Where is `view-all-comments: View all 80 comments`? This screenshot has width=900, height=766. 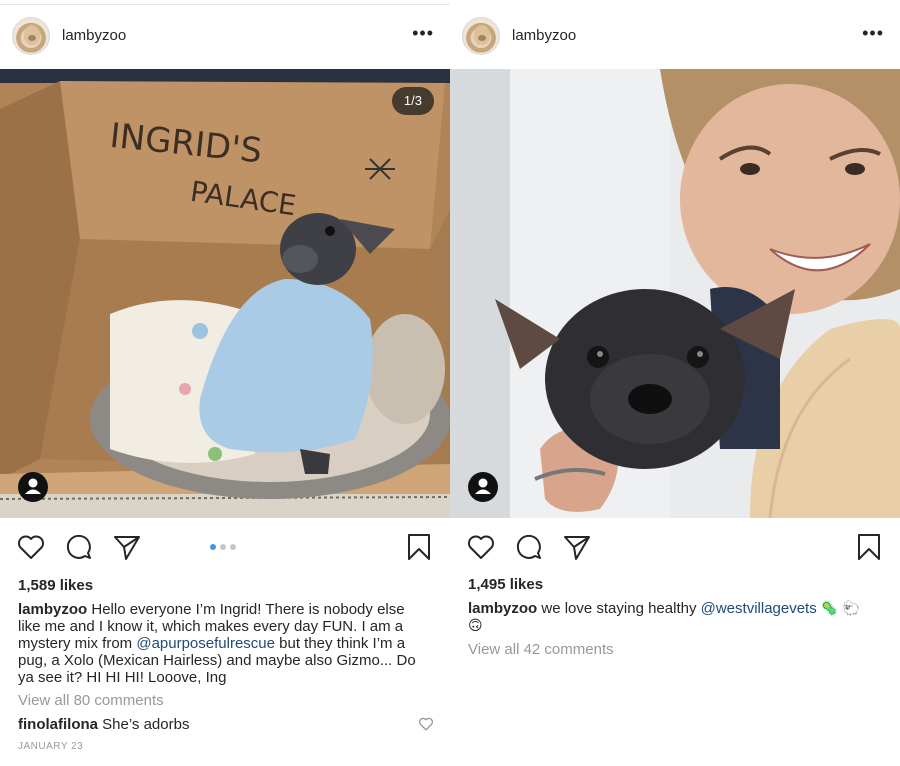
view-all-comments: View all 80 comments is located at coordinates (91, 700).